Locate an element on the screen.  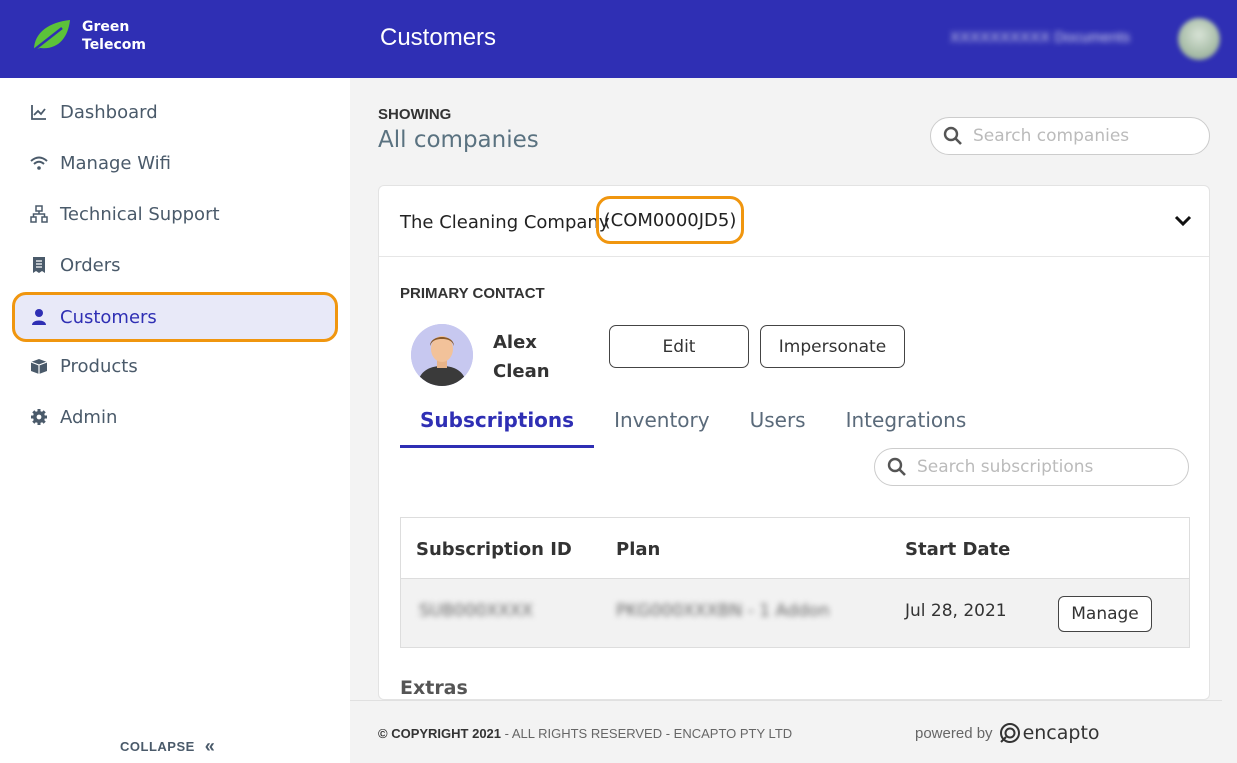
column-header-plan: Plan is located at coordinates (638, 549).